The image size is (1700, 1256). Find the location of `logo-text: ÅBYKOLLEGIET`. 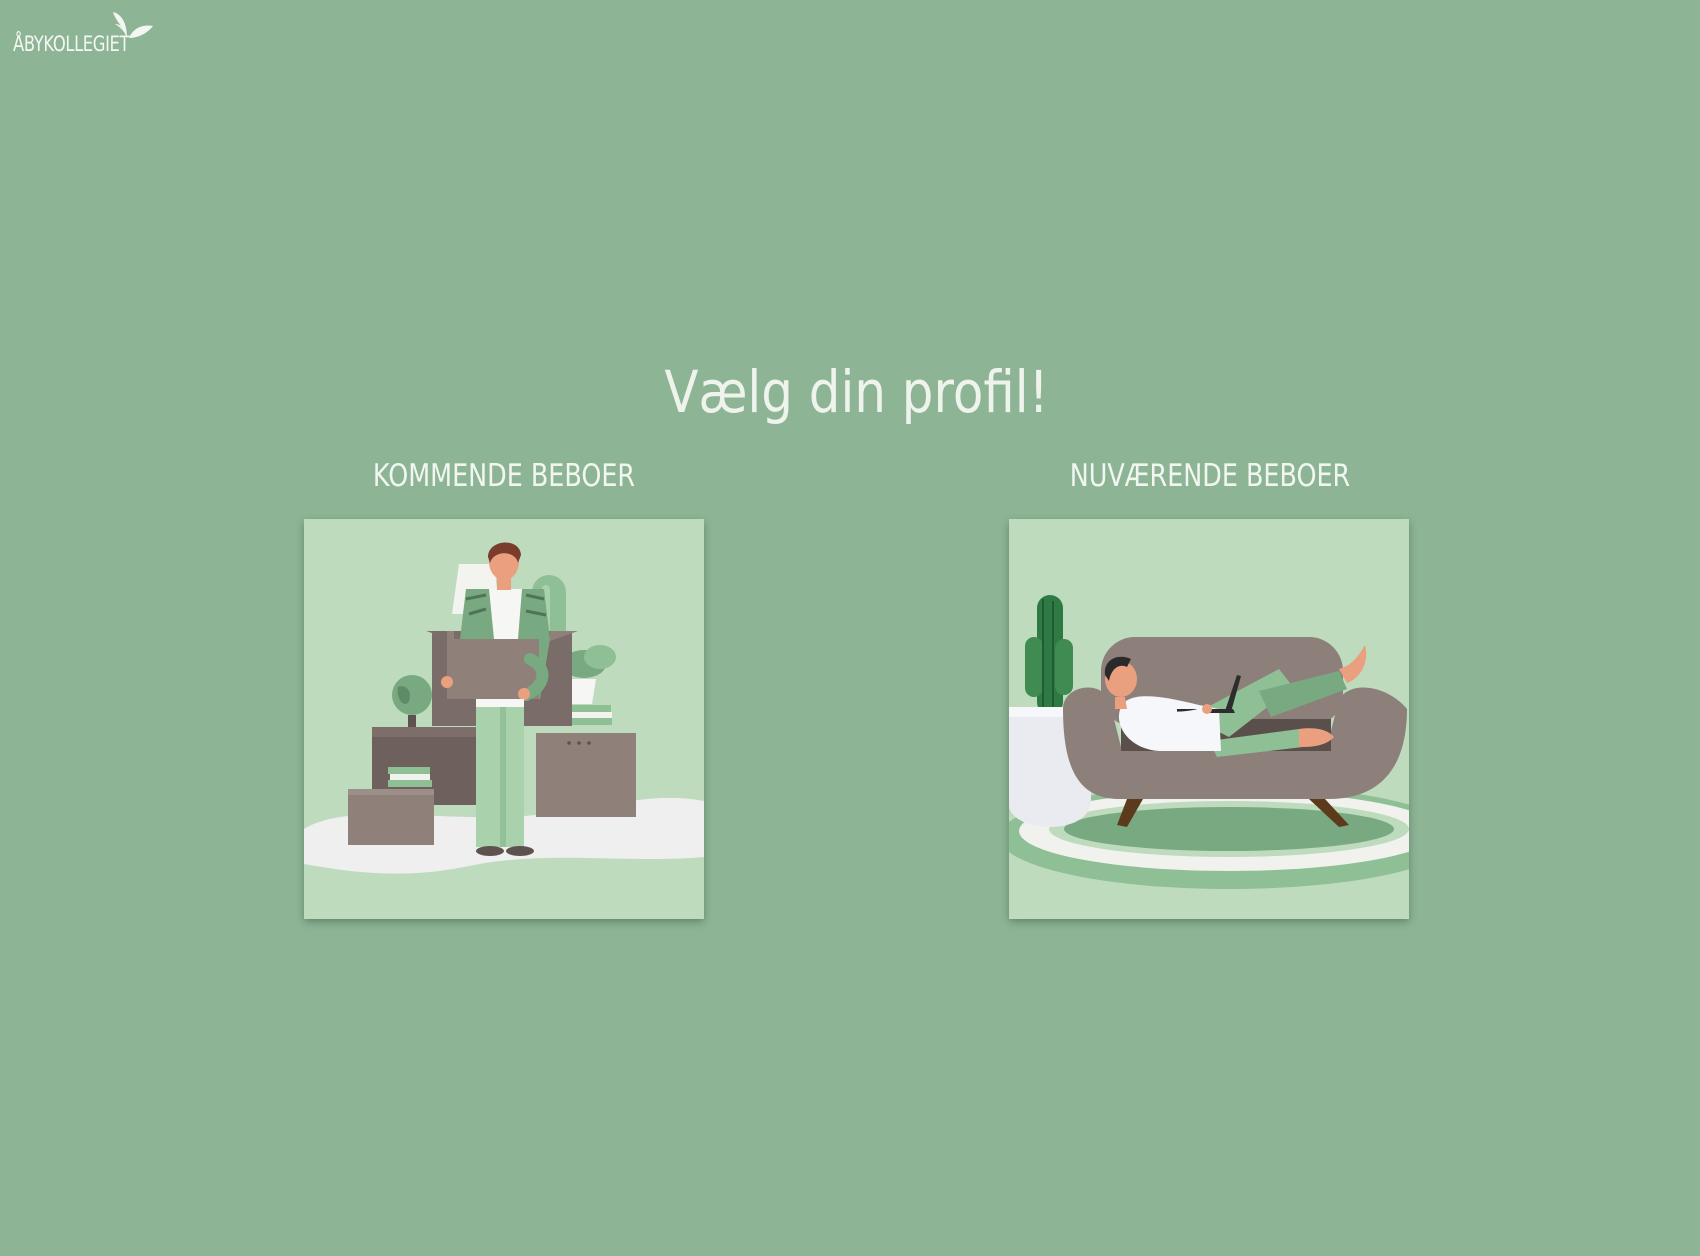

logo-text: ÅBYKOLLEGIET is located at coordinates (71, 44).